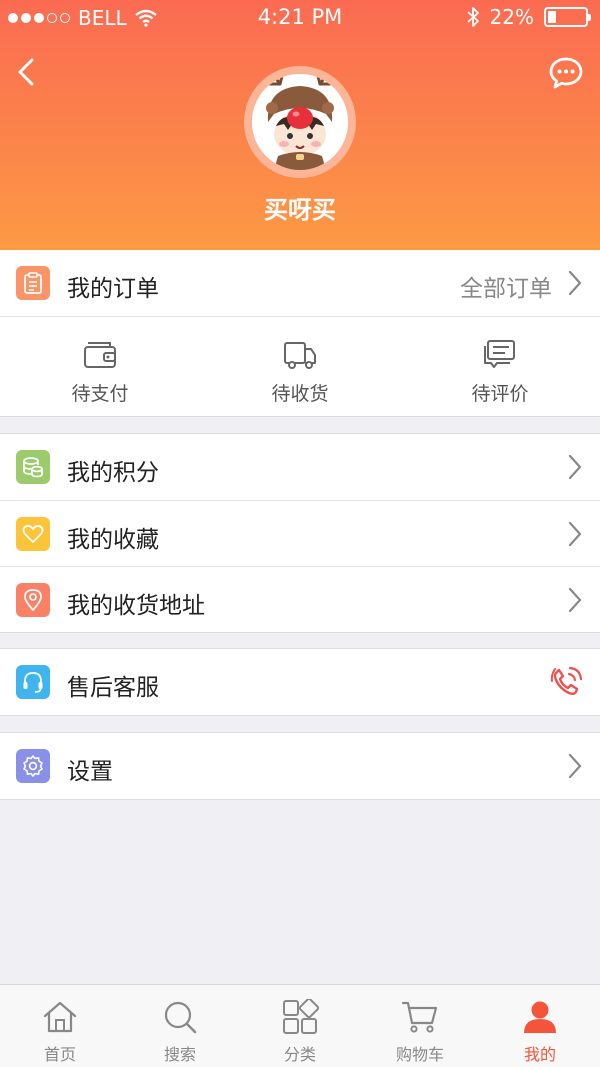 This screenshot has height=1067, width=600. What do you see at coordinates (113, 688) in the screenshot?
I see `service-label: 售后客服` at bounding box center [113, 688].